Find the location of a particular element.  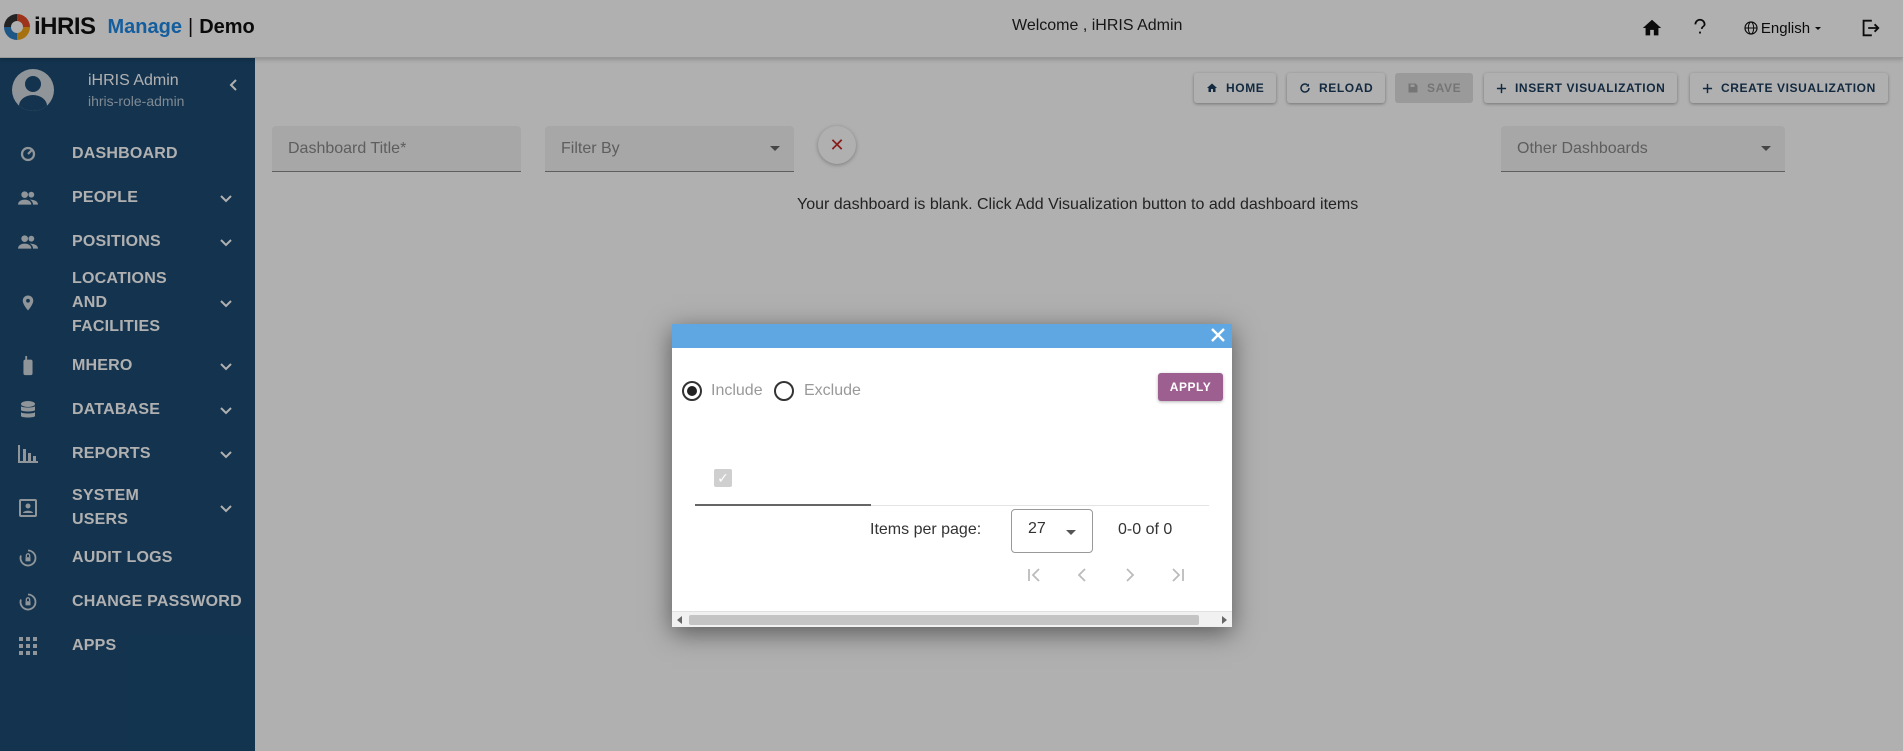

checkmark-icon: ✓ is located at coordinates (723, 477).